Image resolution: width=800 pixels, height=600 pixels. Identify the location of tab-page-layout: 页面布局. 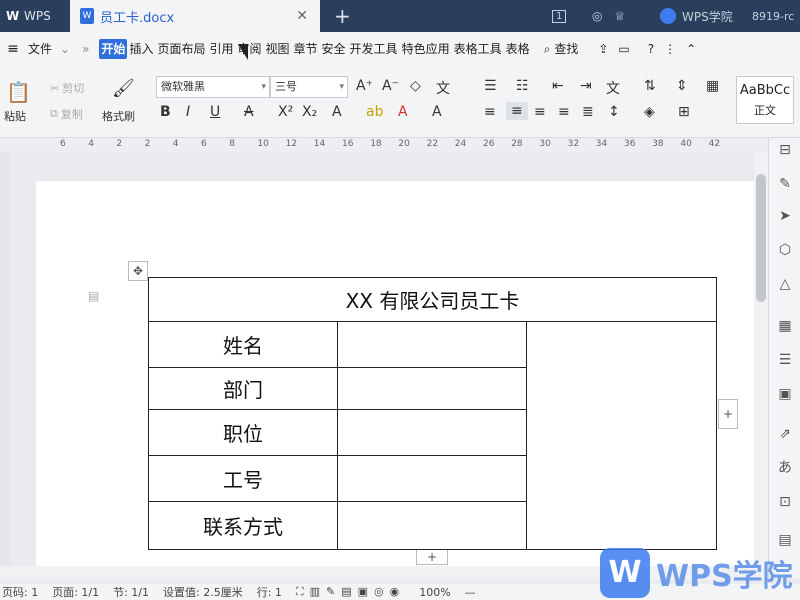
(181, 49).